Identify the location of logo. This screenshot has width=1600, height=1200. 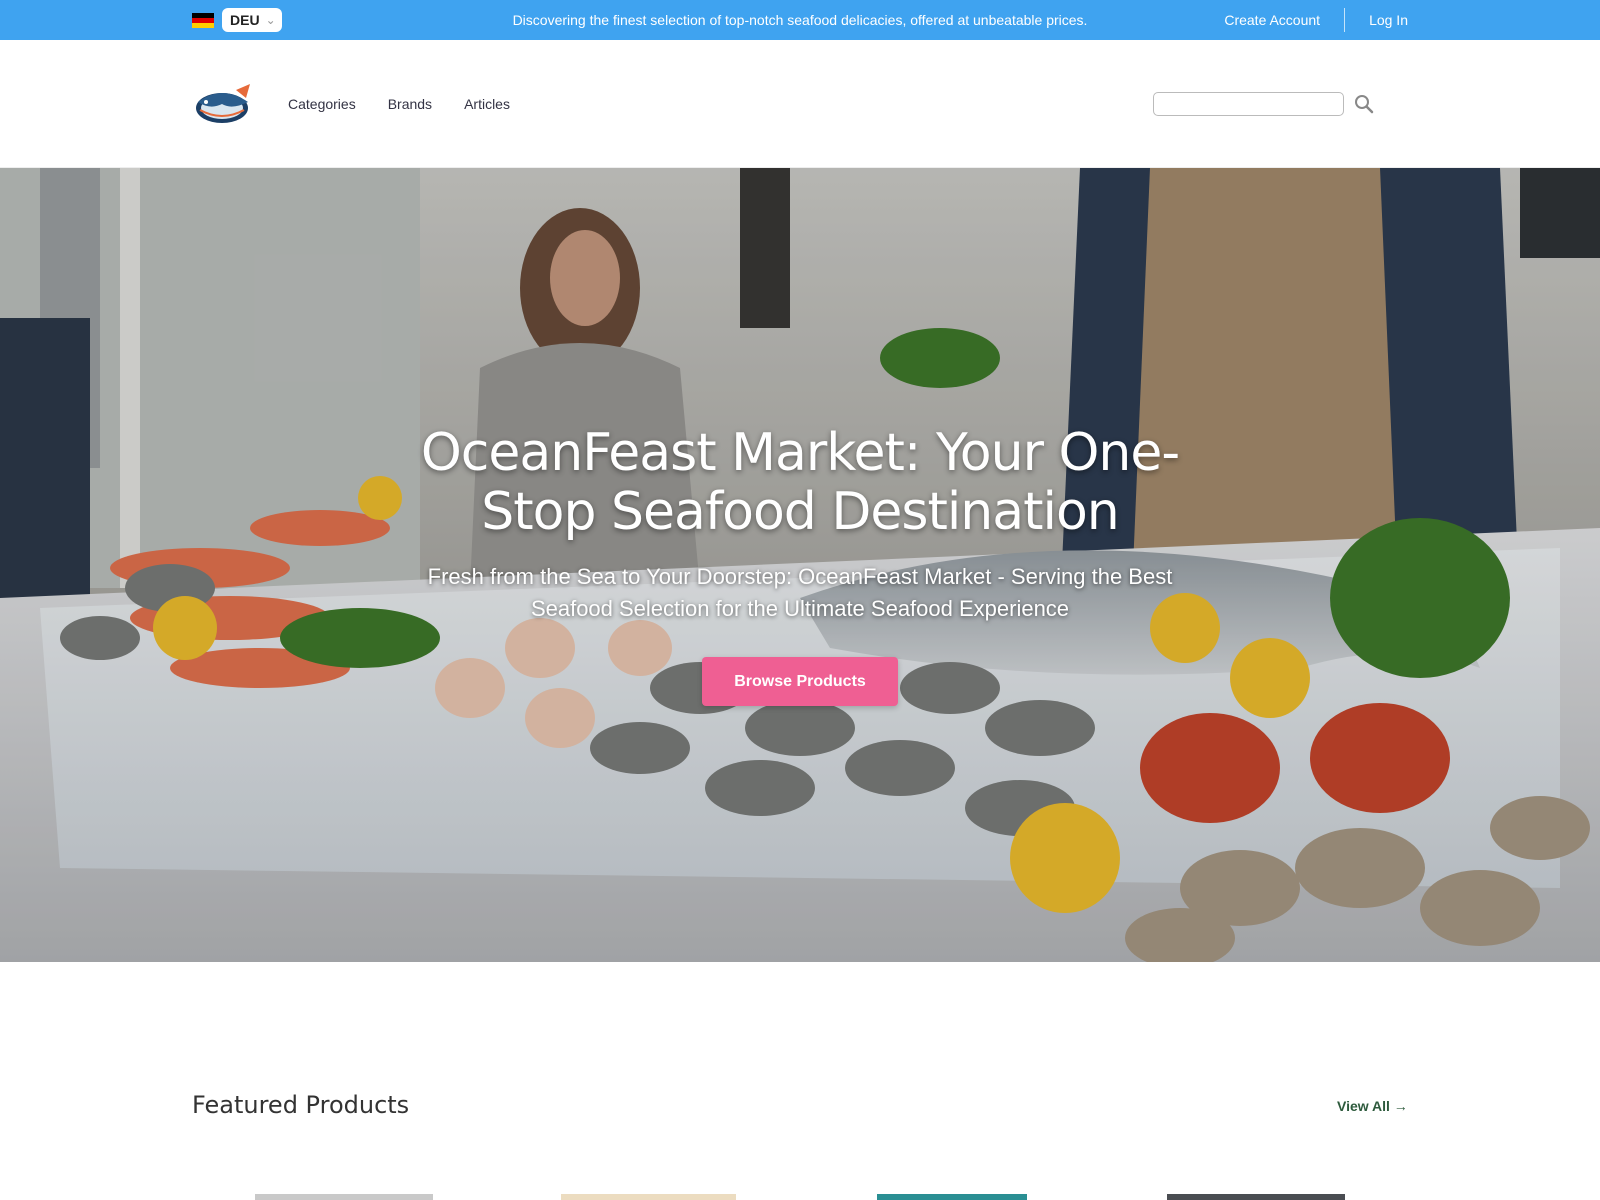
(224, 103).